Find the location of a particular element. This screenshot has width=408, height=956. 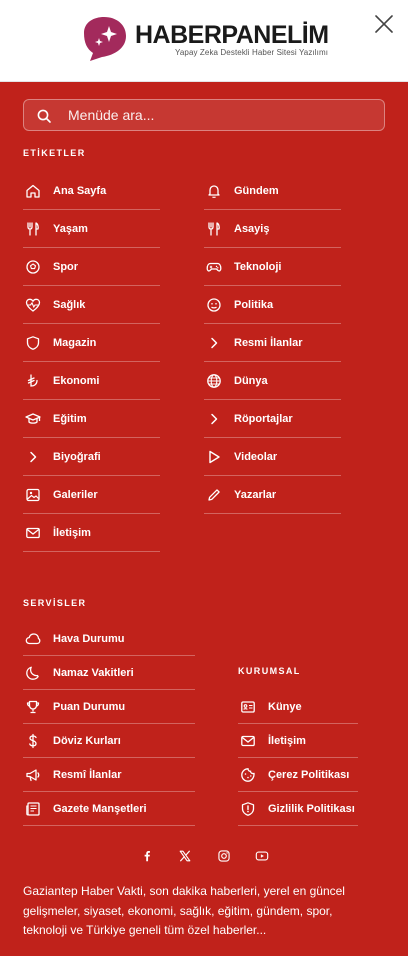

smile-icon is located at coordinates (214, 305).